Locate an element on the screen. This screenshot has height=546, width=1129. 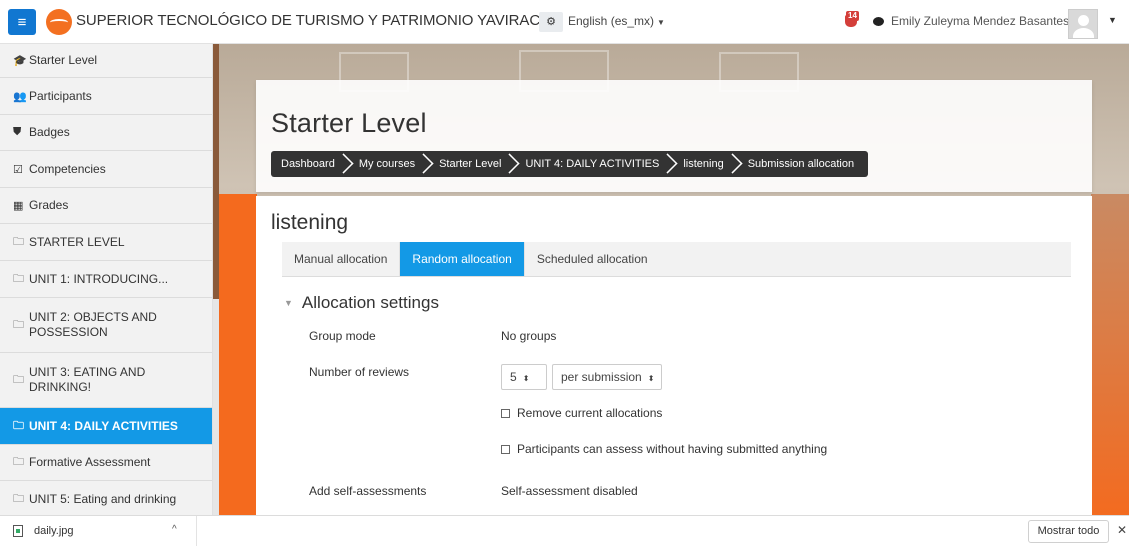
show-all-downloads-button: Mostrar todo is located at coordinates (1068, 531).